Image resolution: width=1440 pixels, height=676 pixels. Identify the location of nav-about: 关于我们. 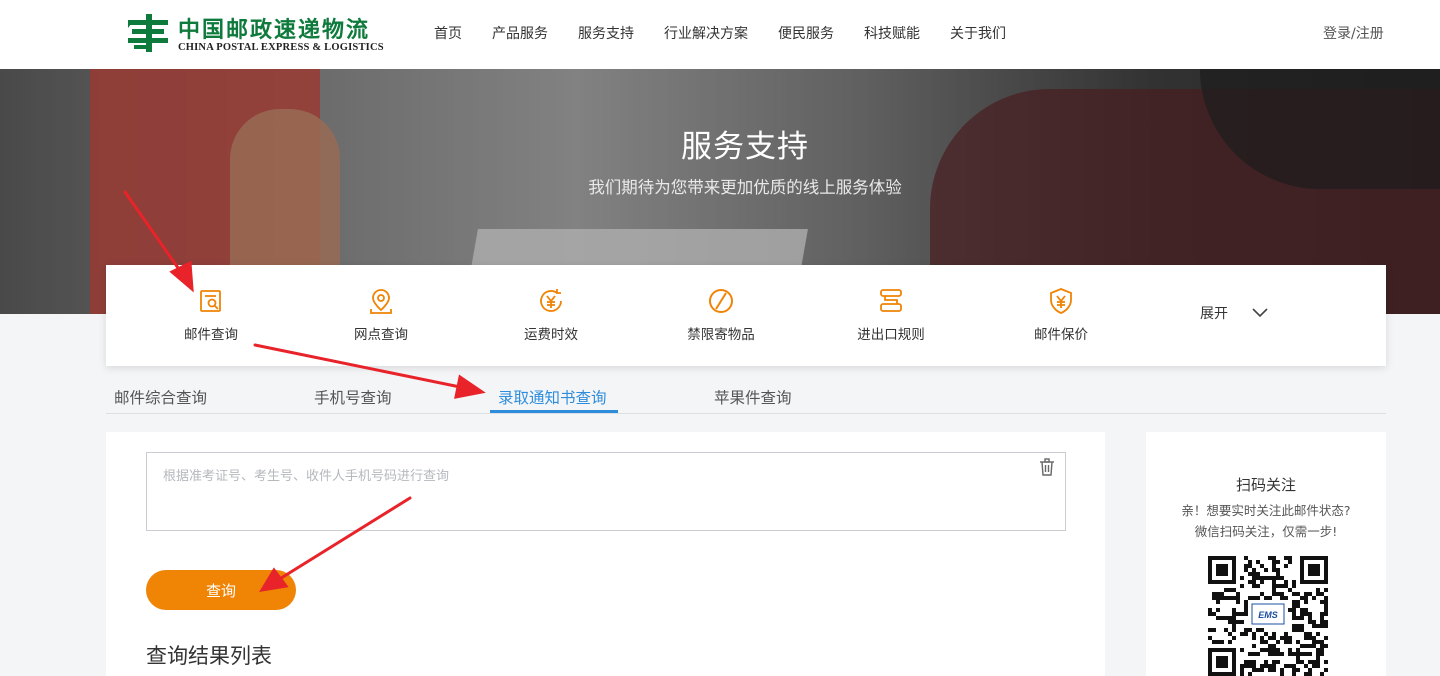
(978, 33).